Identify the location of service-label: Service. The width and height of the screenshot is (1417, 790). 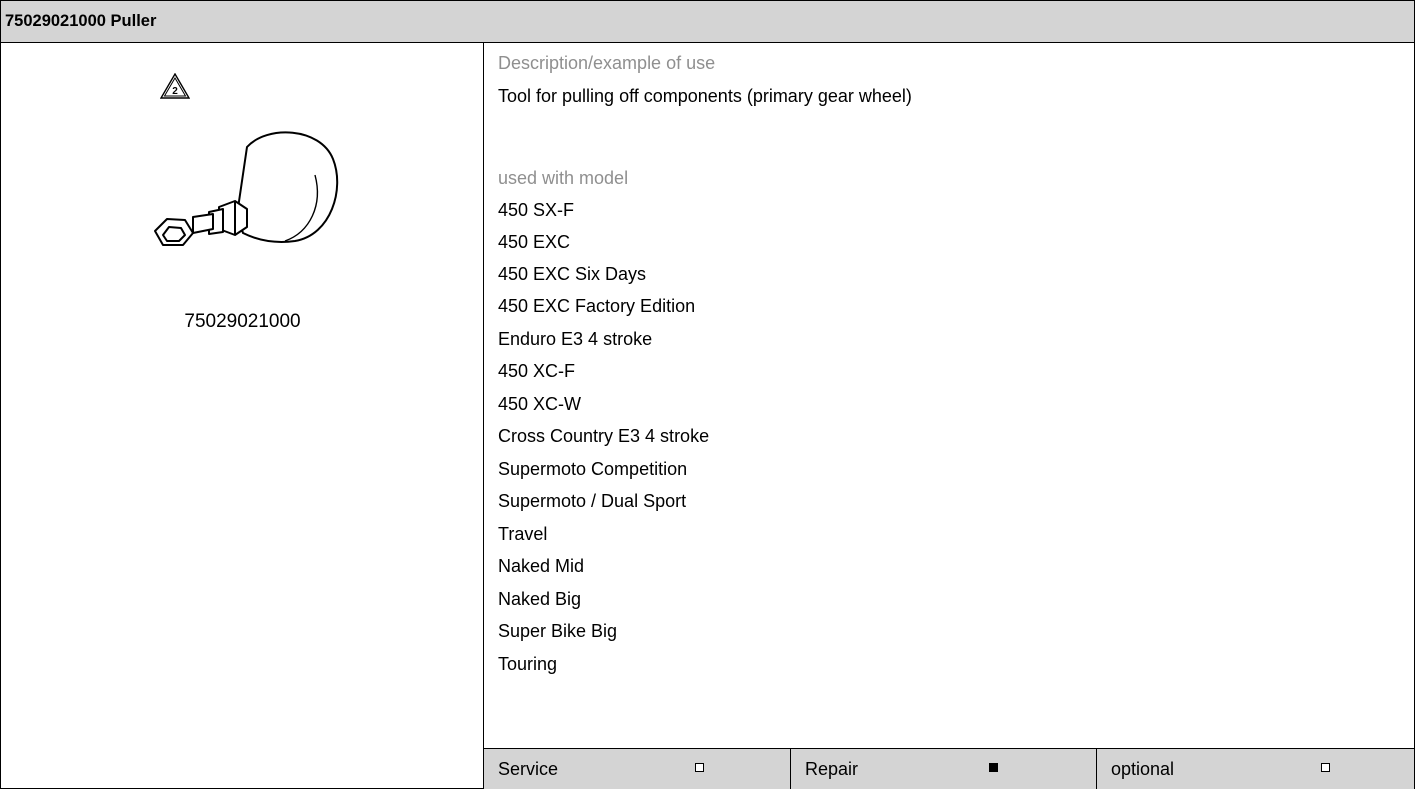
(528, 769).